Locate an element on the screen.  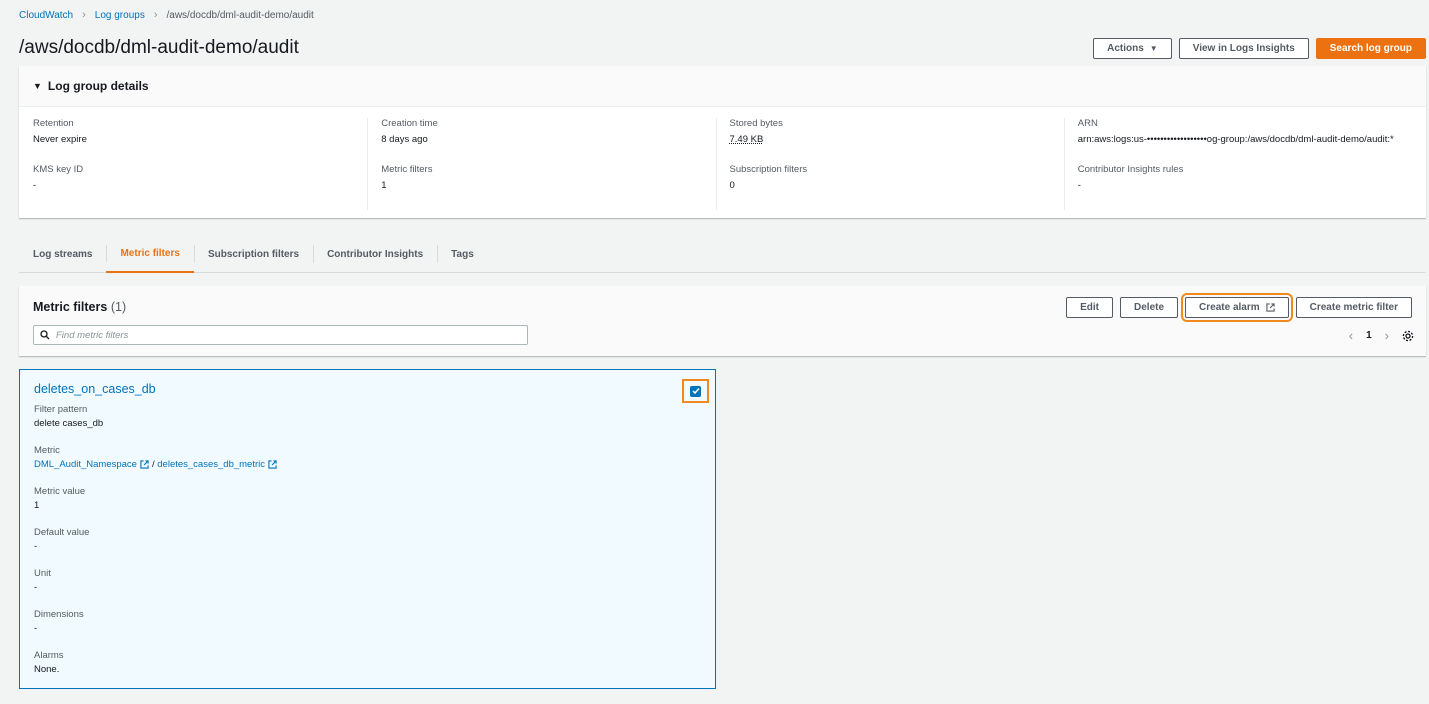
chevron-left-icon: ‹ is located at coordinates (1351, 335).